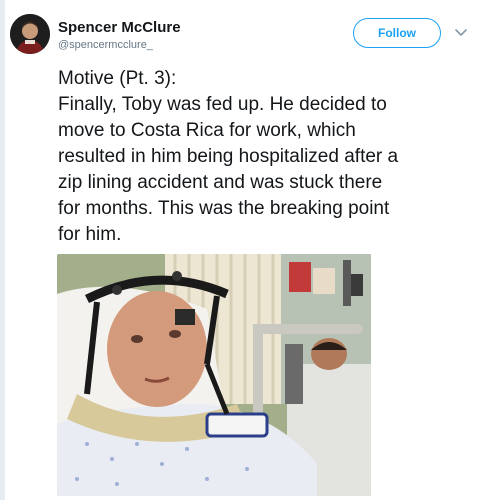 This screenshot has height=500, width=480. What do you see at coordinates (240, 35) in the screenshot?
I see `tweet-header: Spencer McClure @spencermcclure_ Follow` at bounding box center [240, 35].